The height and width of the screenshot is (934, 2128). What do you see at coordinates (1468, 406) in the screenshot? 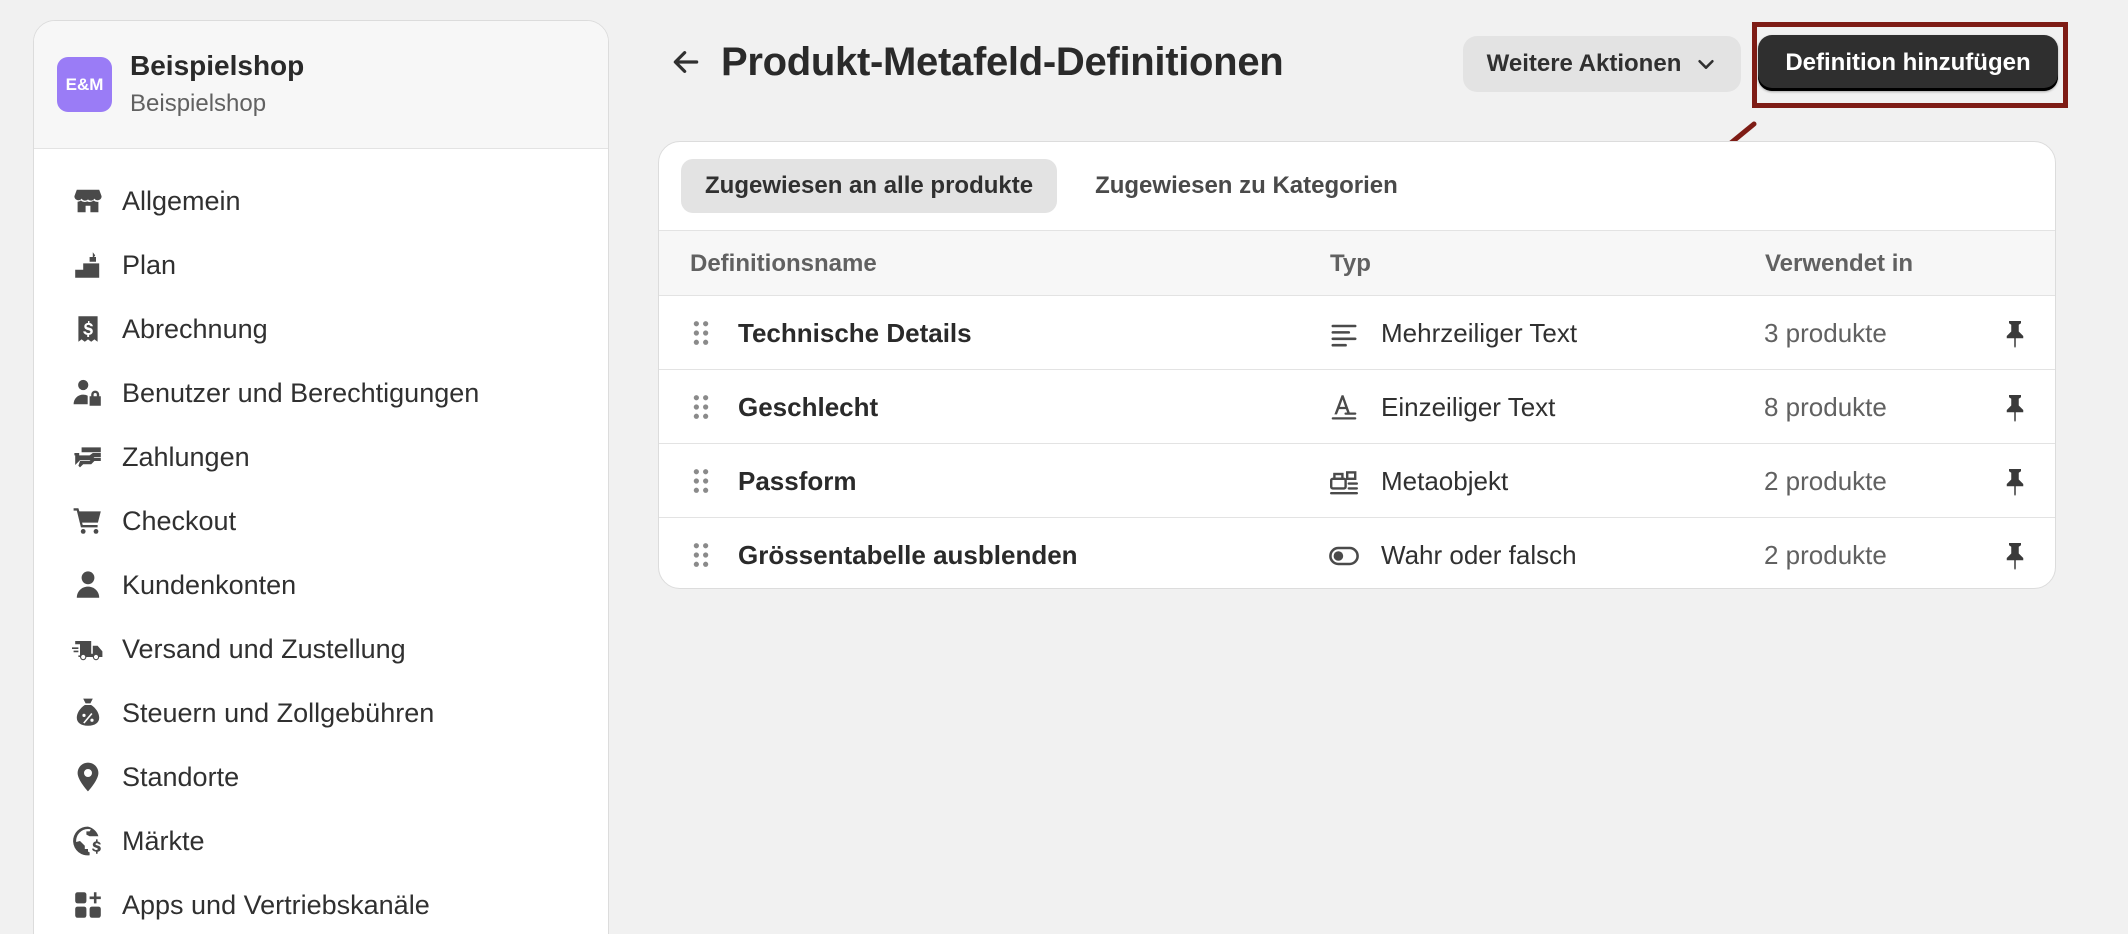
I see `definition-type: Einzeiliger Text` at bounding box center [1468, 406].